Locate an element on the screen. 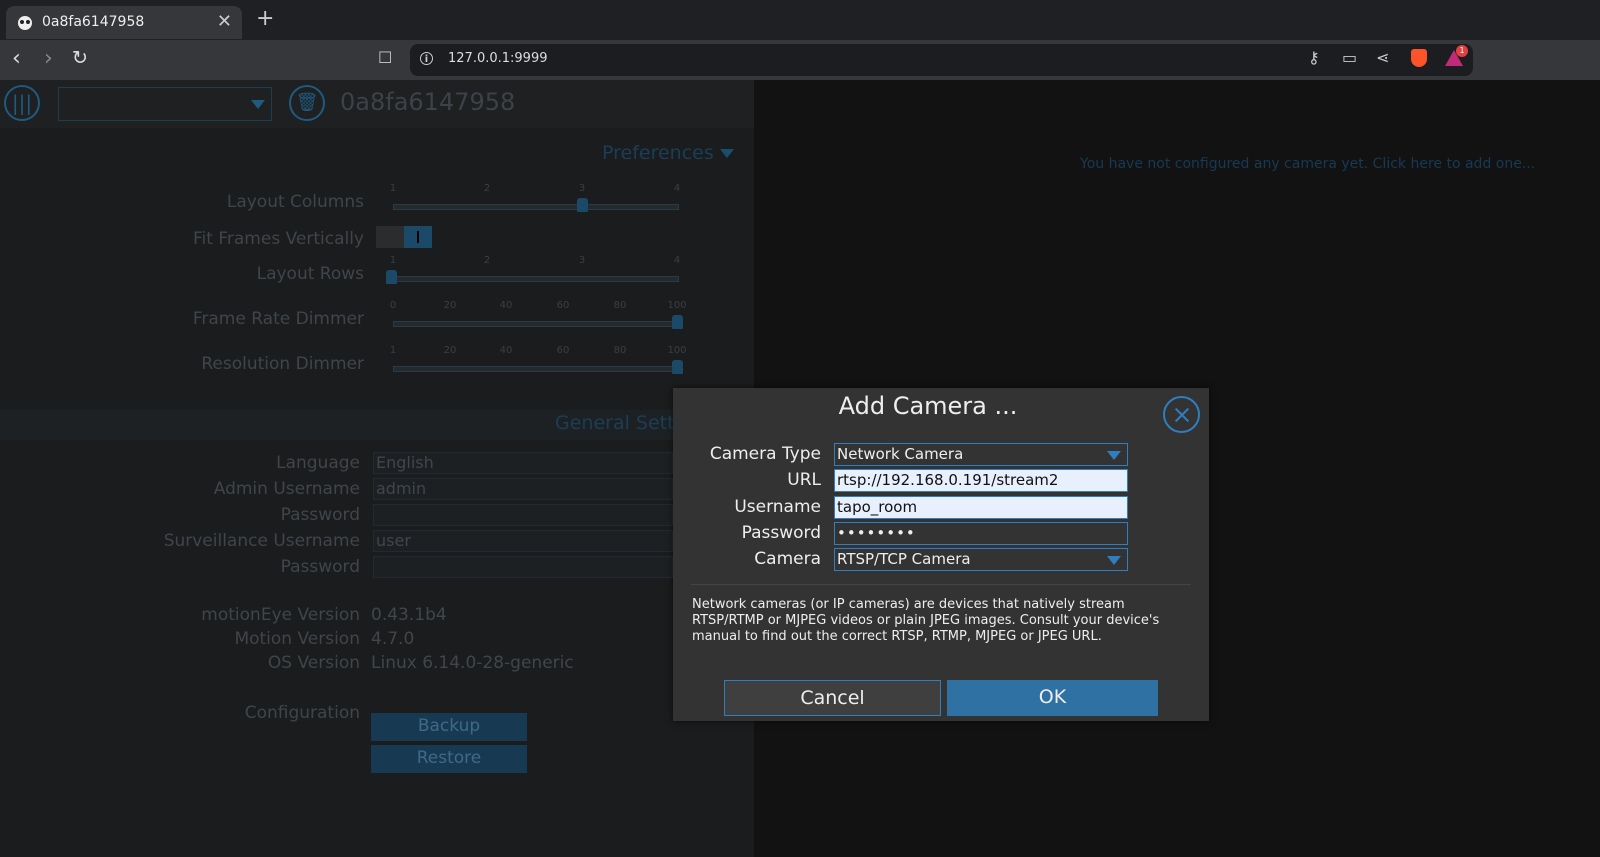  motioneye-version-value: 0.43.1b4 is located at coordinates (409, 615).